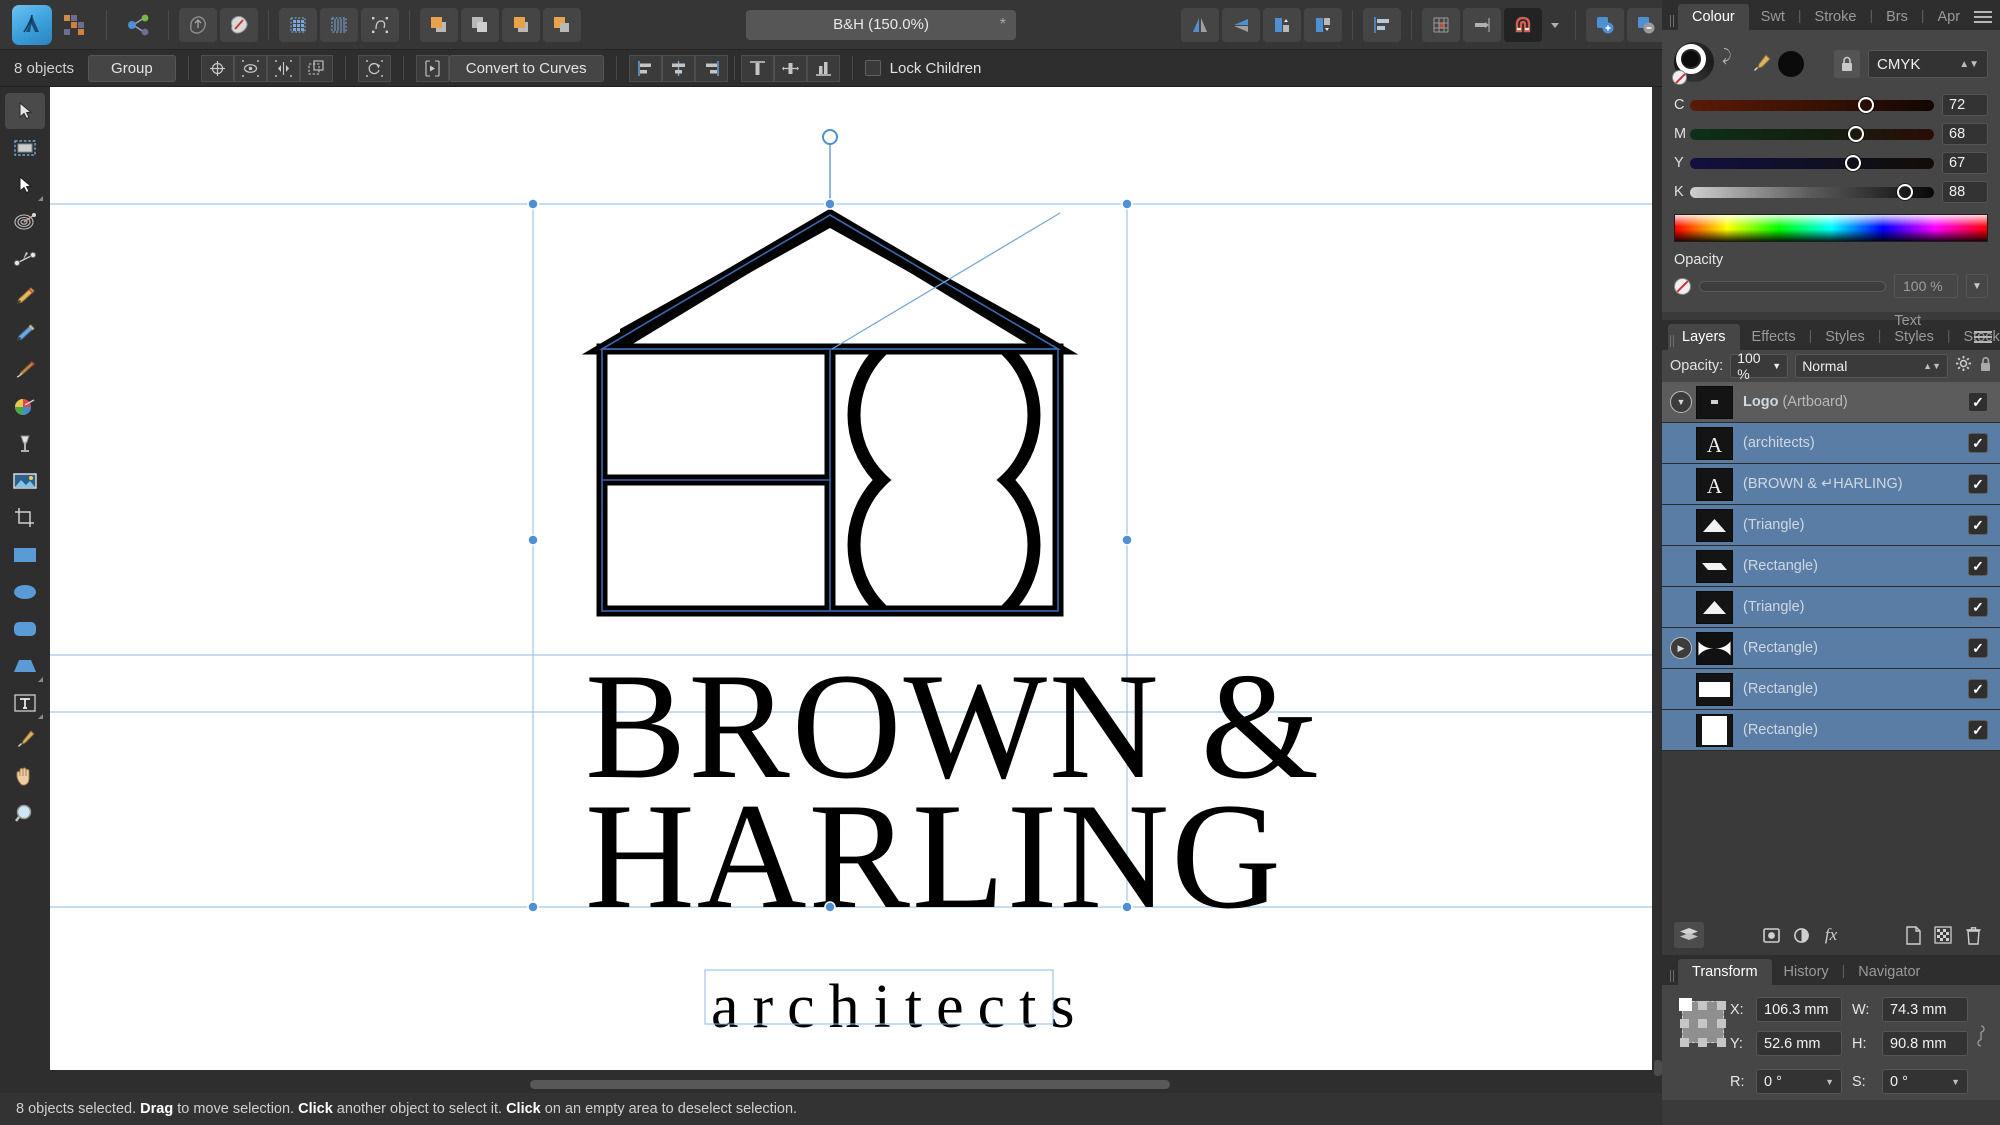 The image size is (2000, 1125). Describe the element at coordinates (1831, 566) in the screenshot. I see `layer-row-rectangle-1: (Rectangle) ✓` at that location.